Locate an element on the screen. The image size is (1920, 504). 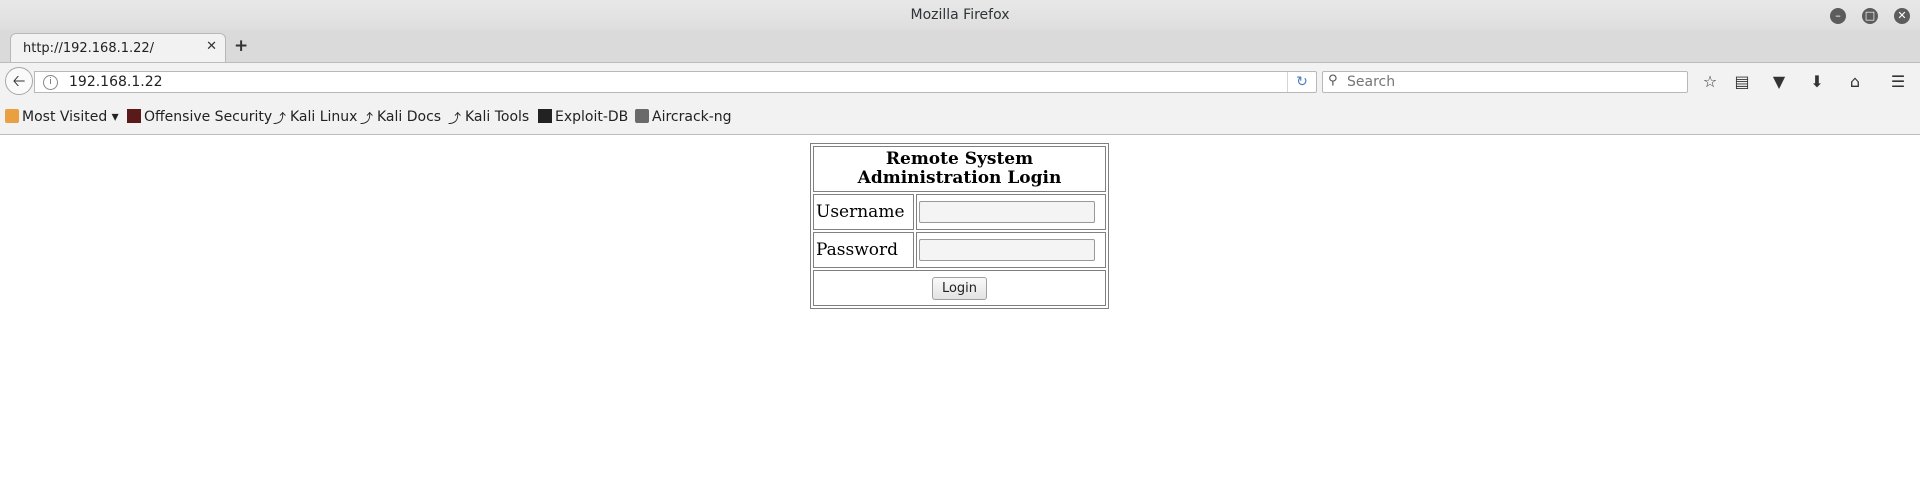
reading-list-icon: ▤ is located at coordinates (1742, 82).